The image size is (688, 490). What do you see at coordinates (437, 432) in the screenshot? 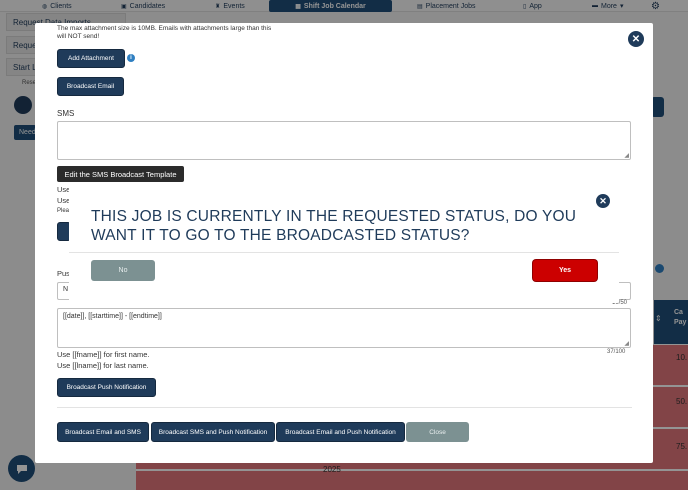
I see `close-button: Close` at bounding box center [437, 432].